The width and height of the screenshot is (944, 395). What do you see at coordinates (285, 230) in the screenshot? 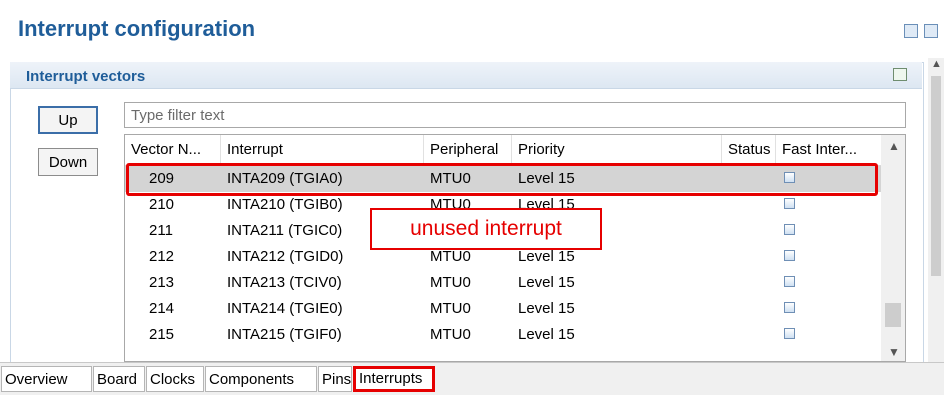
I see `cell-interrupt: INTA211 (TGIC0)` at bounding box center [285, 230].